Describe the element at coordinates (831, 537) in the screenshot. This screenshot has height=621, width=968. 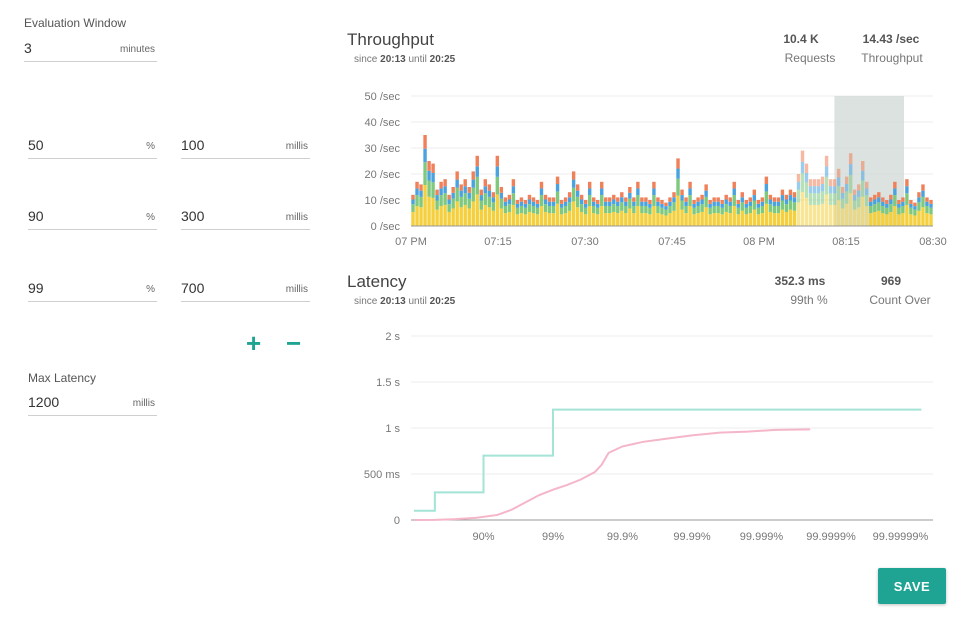
I see `x-tick-label: 99.9999%` at that location.